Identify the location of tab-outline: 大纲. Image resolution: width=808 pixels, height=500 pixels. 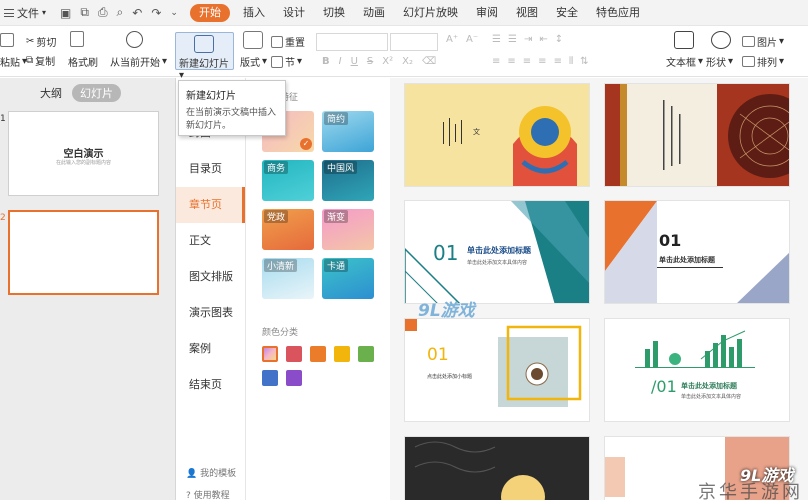
(51, 93).